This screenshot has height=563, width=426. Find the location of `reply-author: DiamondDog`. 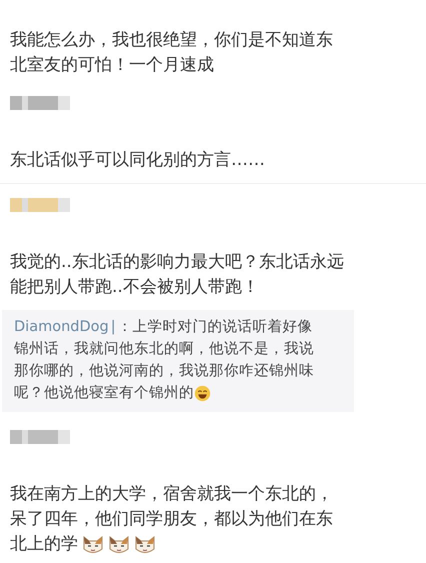

reply-author: DiamondDog is located at coordinates (61, 327).